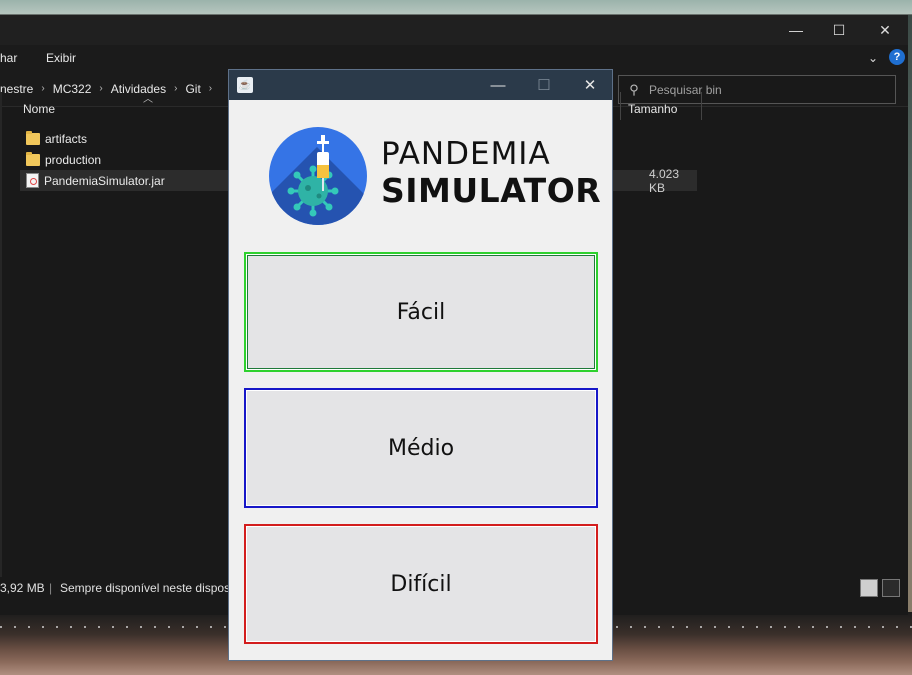  Describe the element at coordinates (146, 588) in the screenshot. I see `status-availability: Sempre disponível neste disposi` at that location.